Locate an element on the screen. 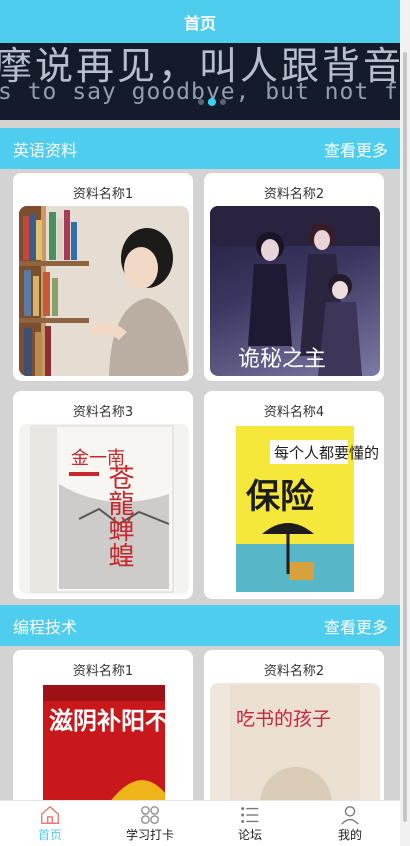  nav-label: 首页 is located at coordinates (49, 835).